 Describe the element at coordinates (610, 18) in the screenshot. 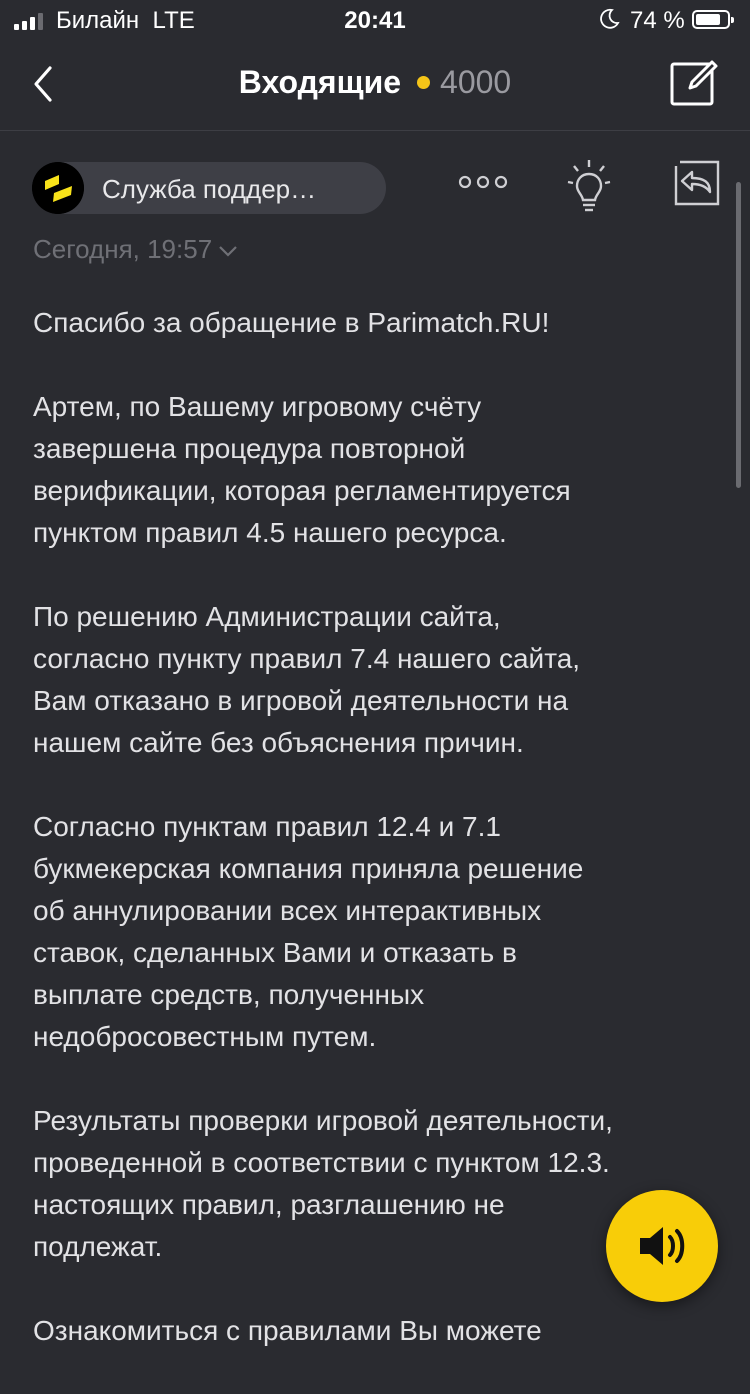

I see `moon-icon` at that location.